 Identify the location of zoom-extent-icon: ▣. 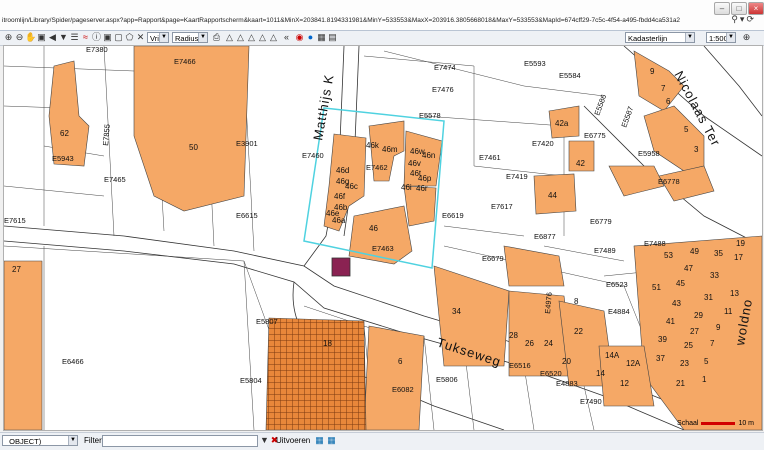
(41, 37).